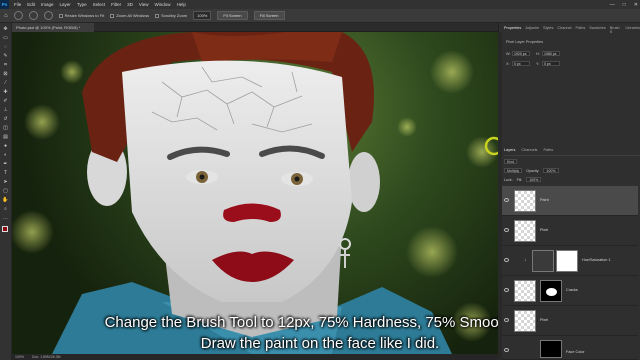  What do you see at coordinates (5, 56) in the screenshot?
I see `quick-select-tool-icon: ✎` at bounding box center [5, 56].